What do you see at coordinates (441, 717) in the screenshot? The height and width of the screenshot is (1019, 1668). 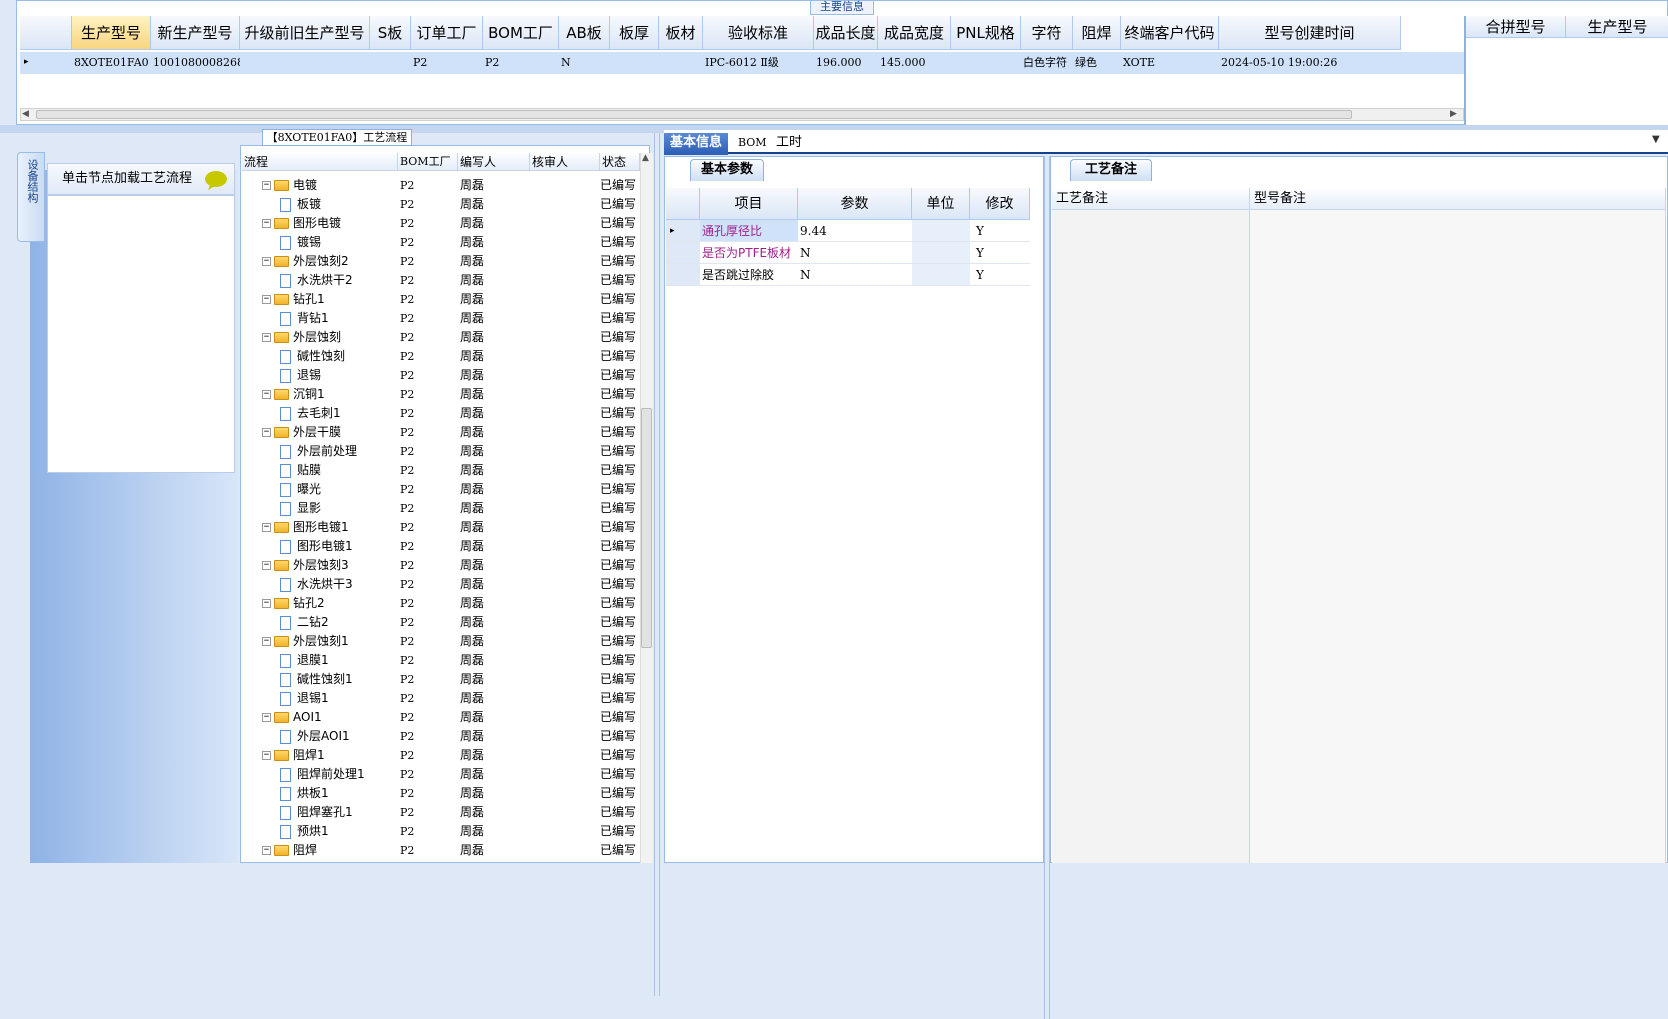 I see `tree-row: − AOI1 P2 周磊 已编写` at bounding box center [441, 717].